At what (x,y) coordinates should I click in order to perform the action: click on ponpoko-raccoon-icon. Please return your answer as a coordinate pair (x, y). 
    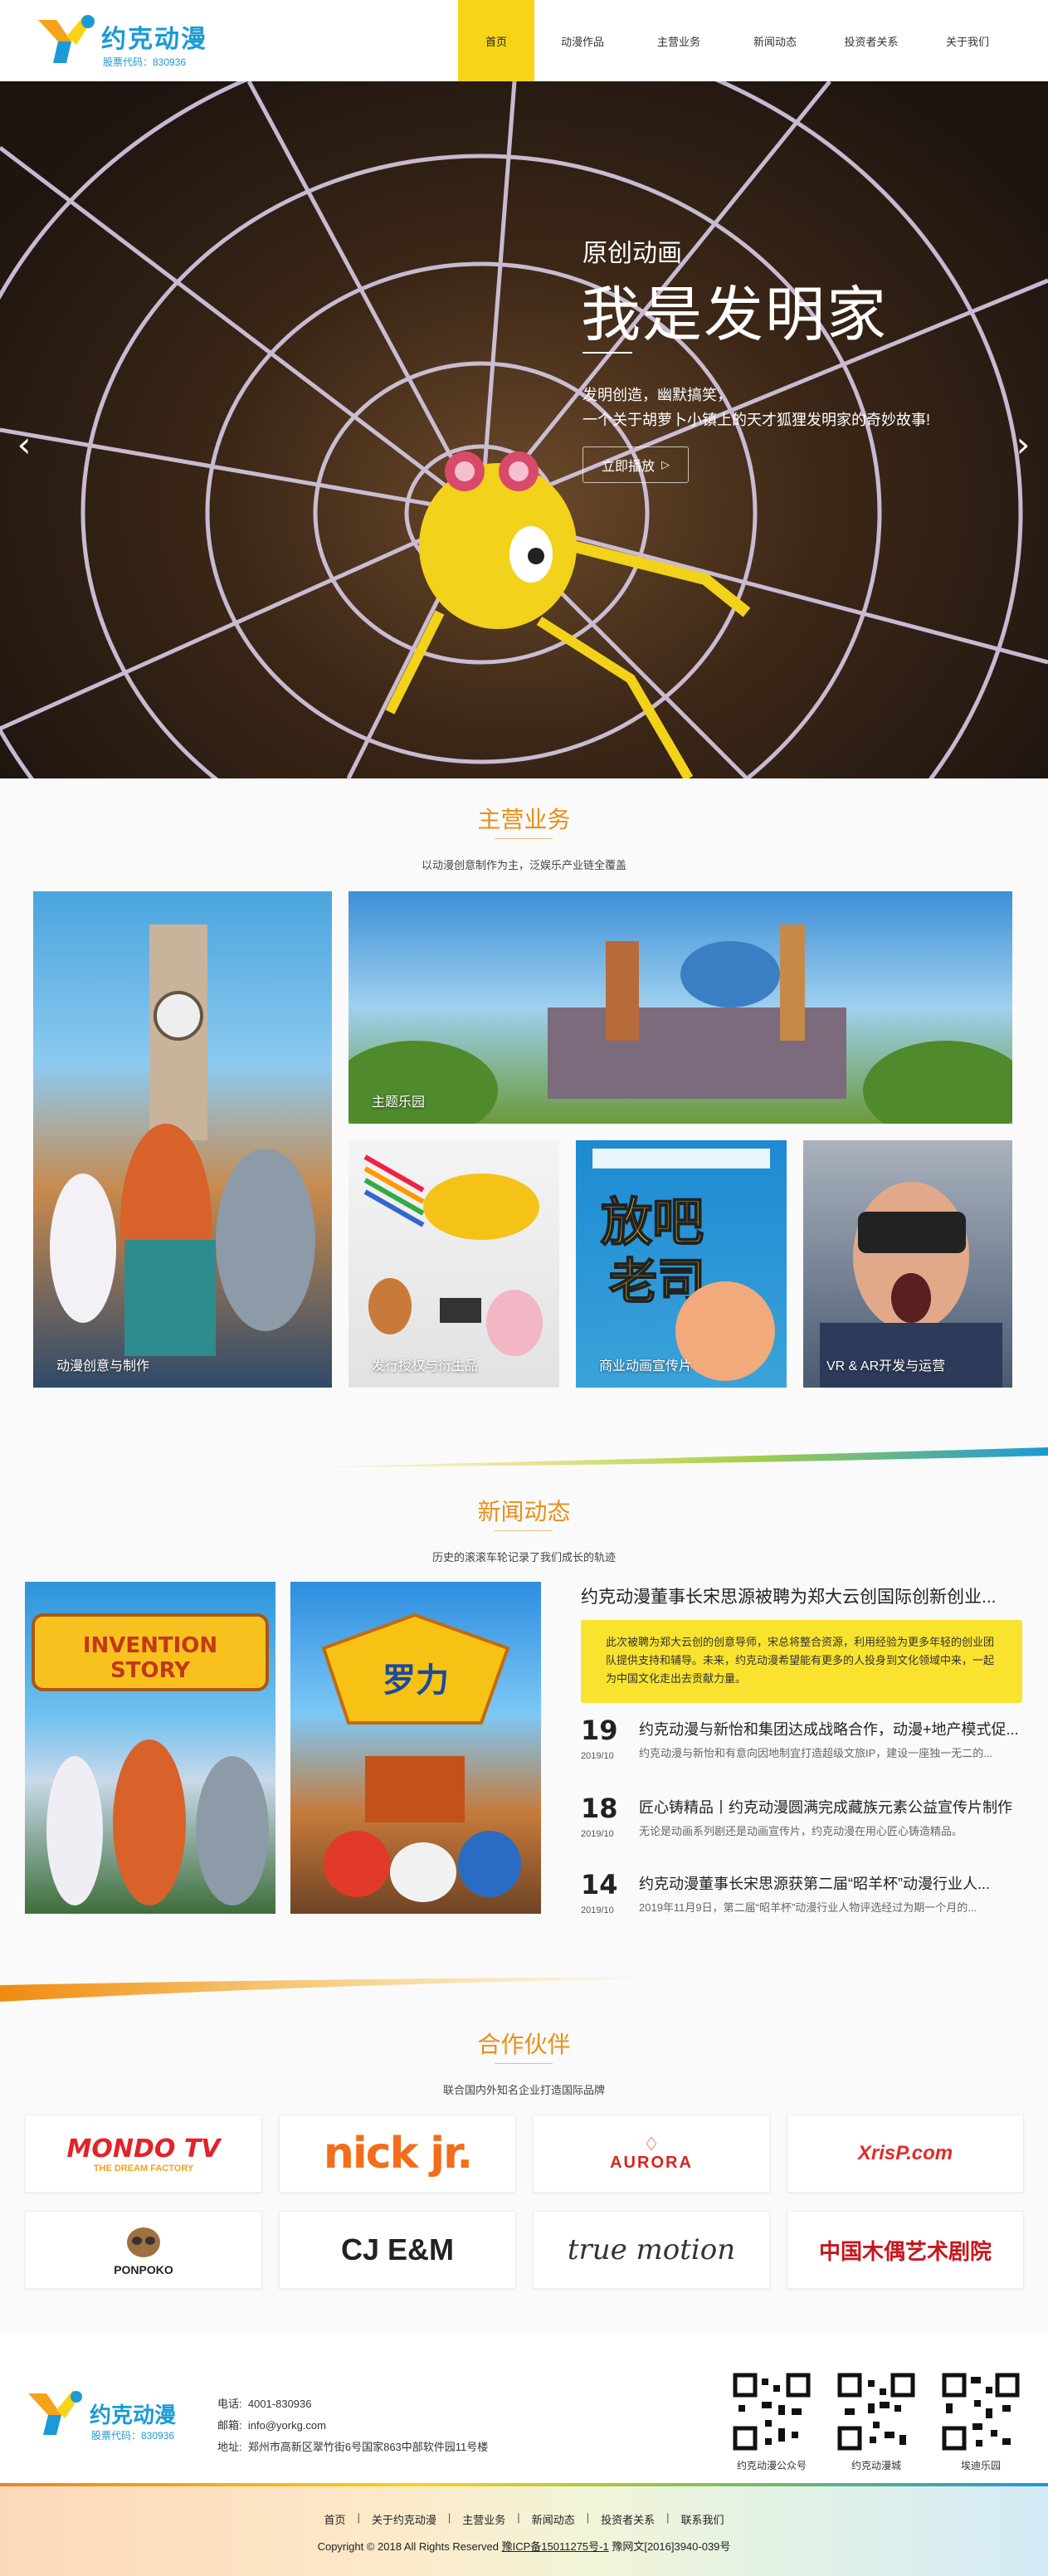
    Looking at the image, I should click on (143, 2242).